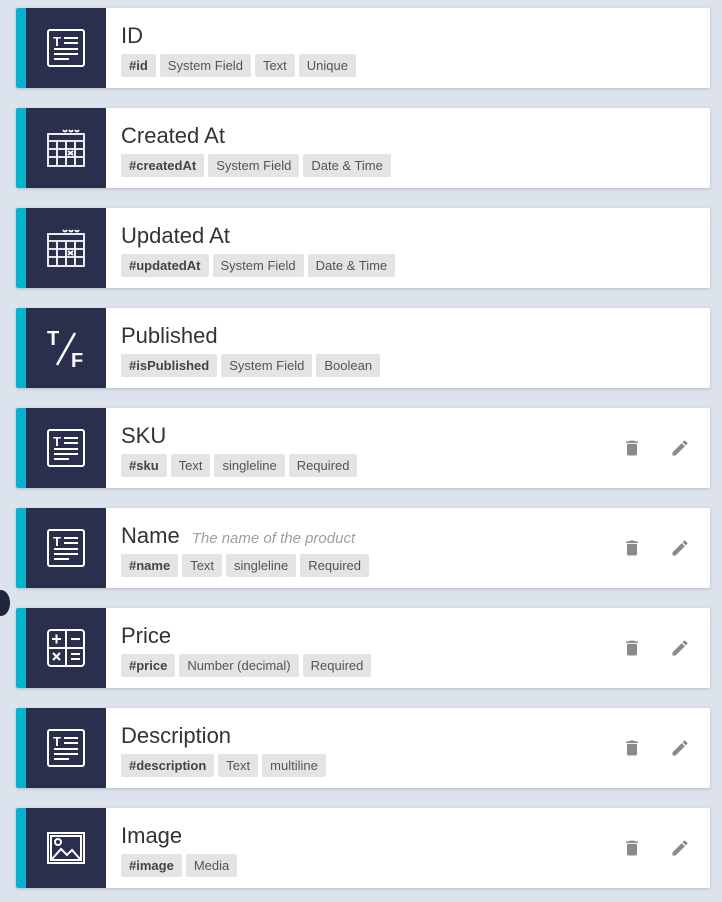 The width and height of the screenshot is (722, 902). What do you see at coordinates (169, 365) in the screenshot?
I see `field-key-tag: #isPublished` at bounding box center [169, 365].